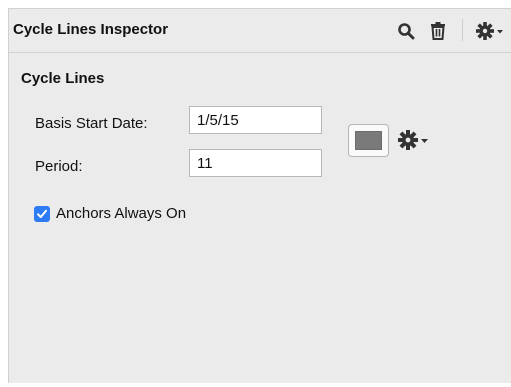 The width and height of the screenshot is (511, 387). Describe the element at coordinates (406, 31) in the screenshot. I see `search-icon` at that location.